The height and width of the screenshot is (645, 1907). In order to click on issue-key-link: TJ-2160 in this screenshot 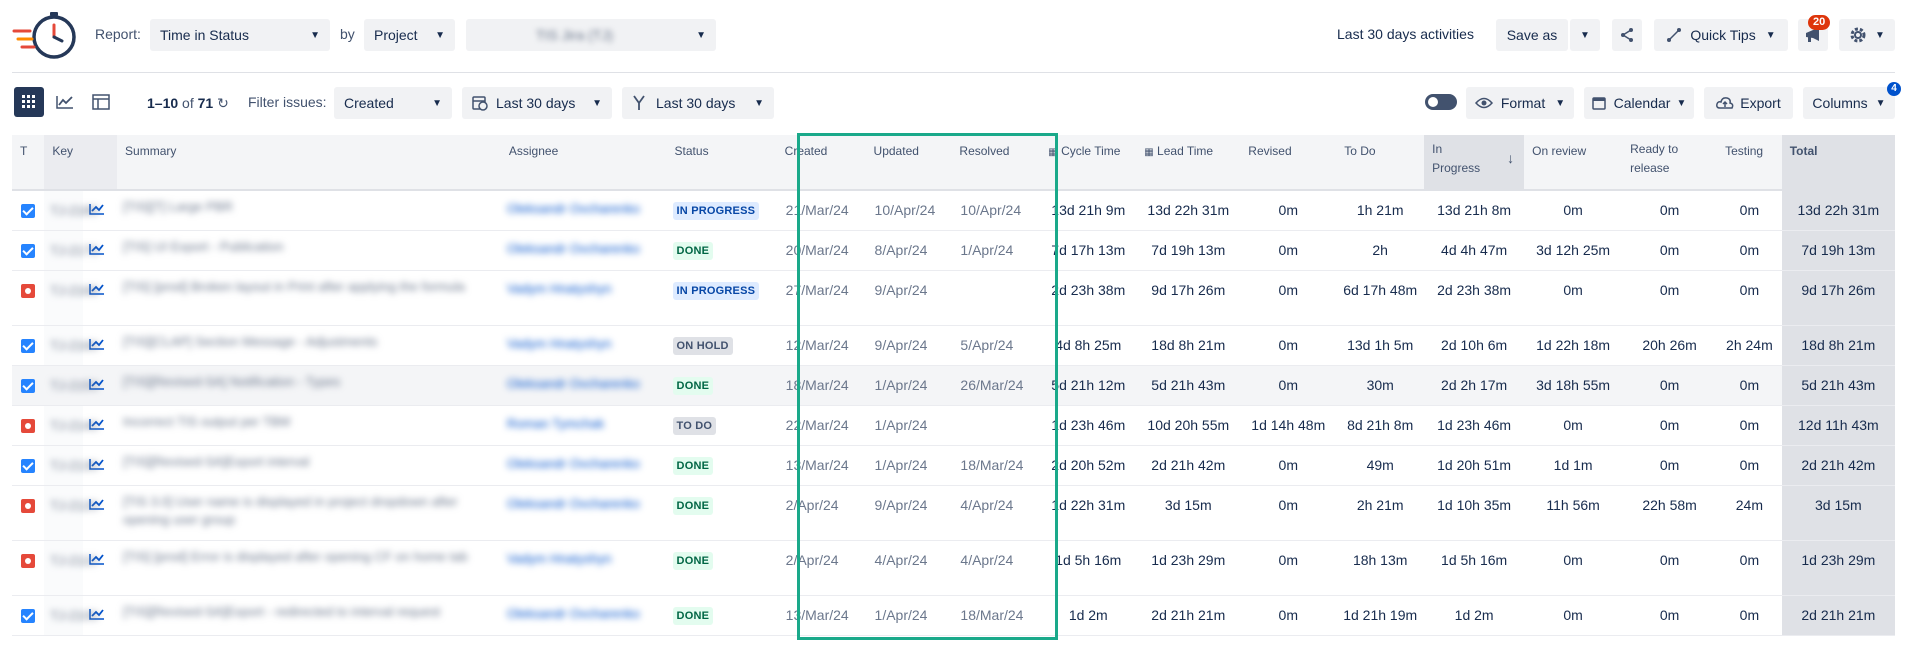, I will do `click(74, 345)`.